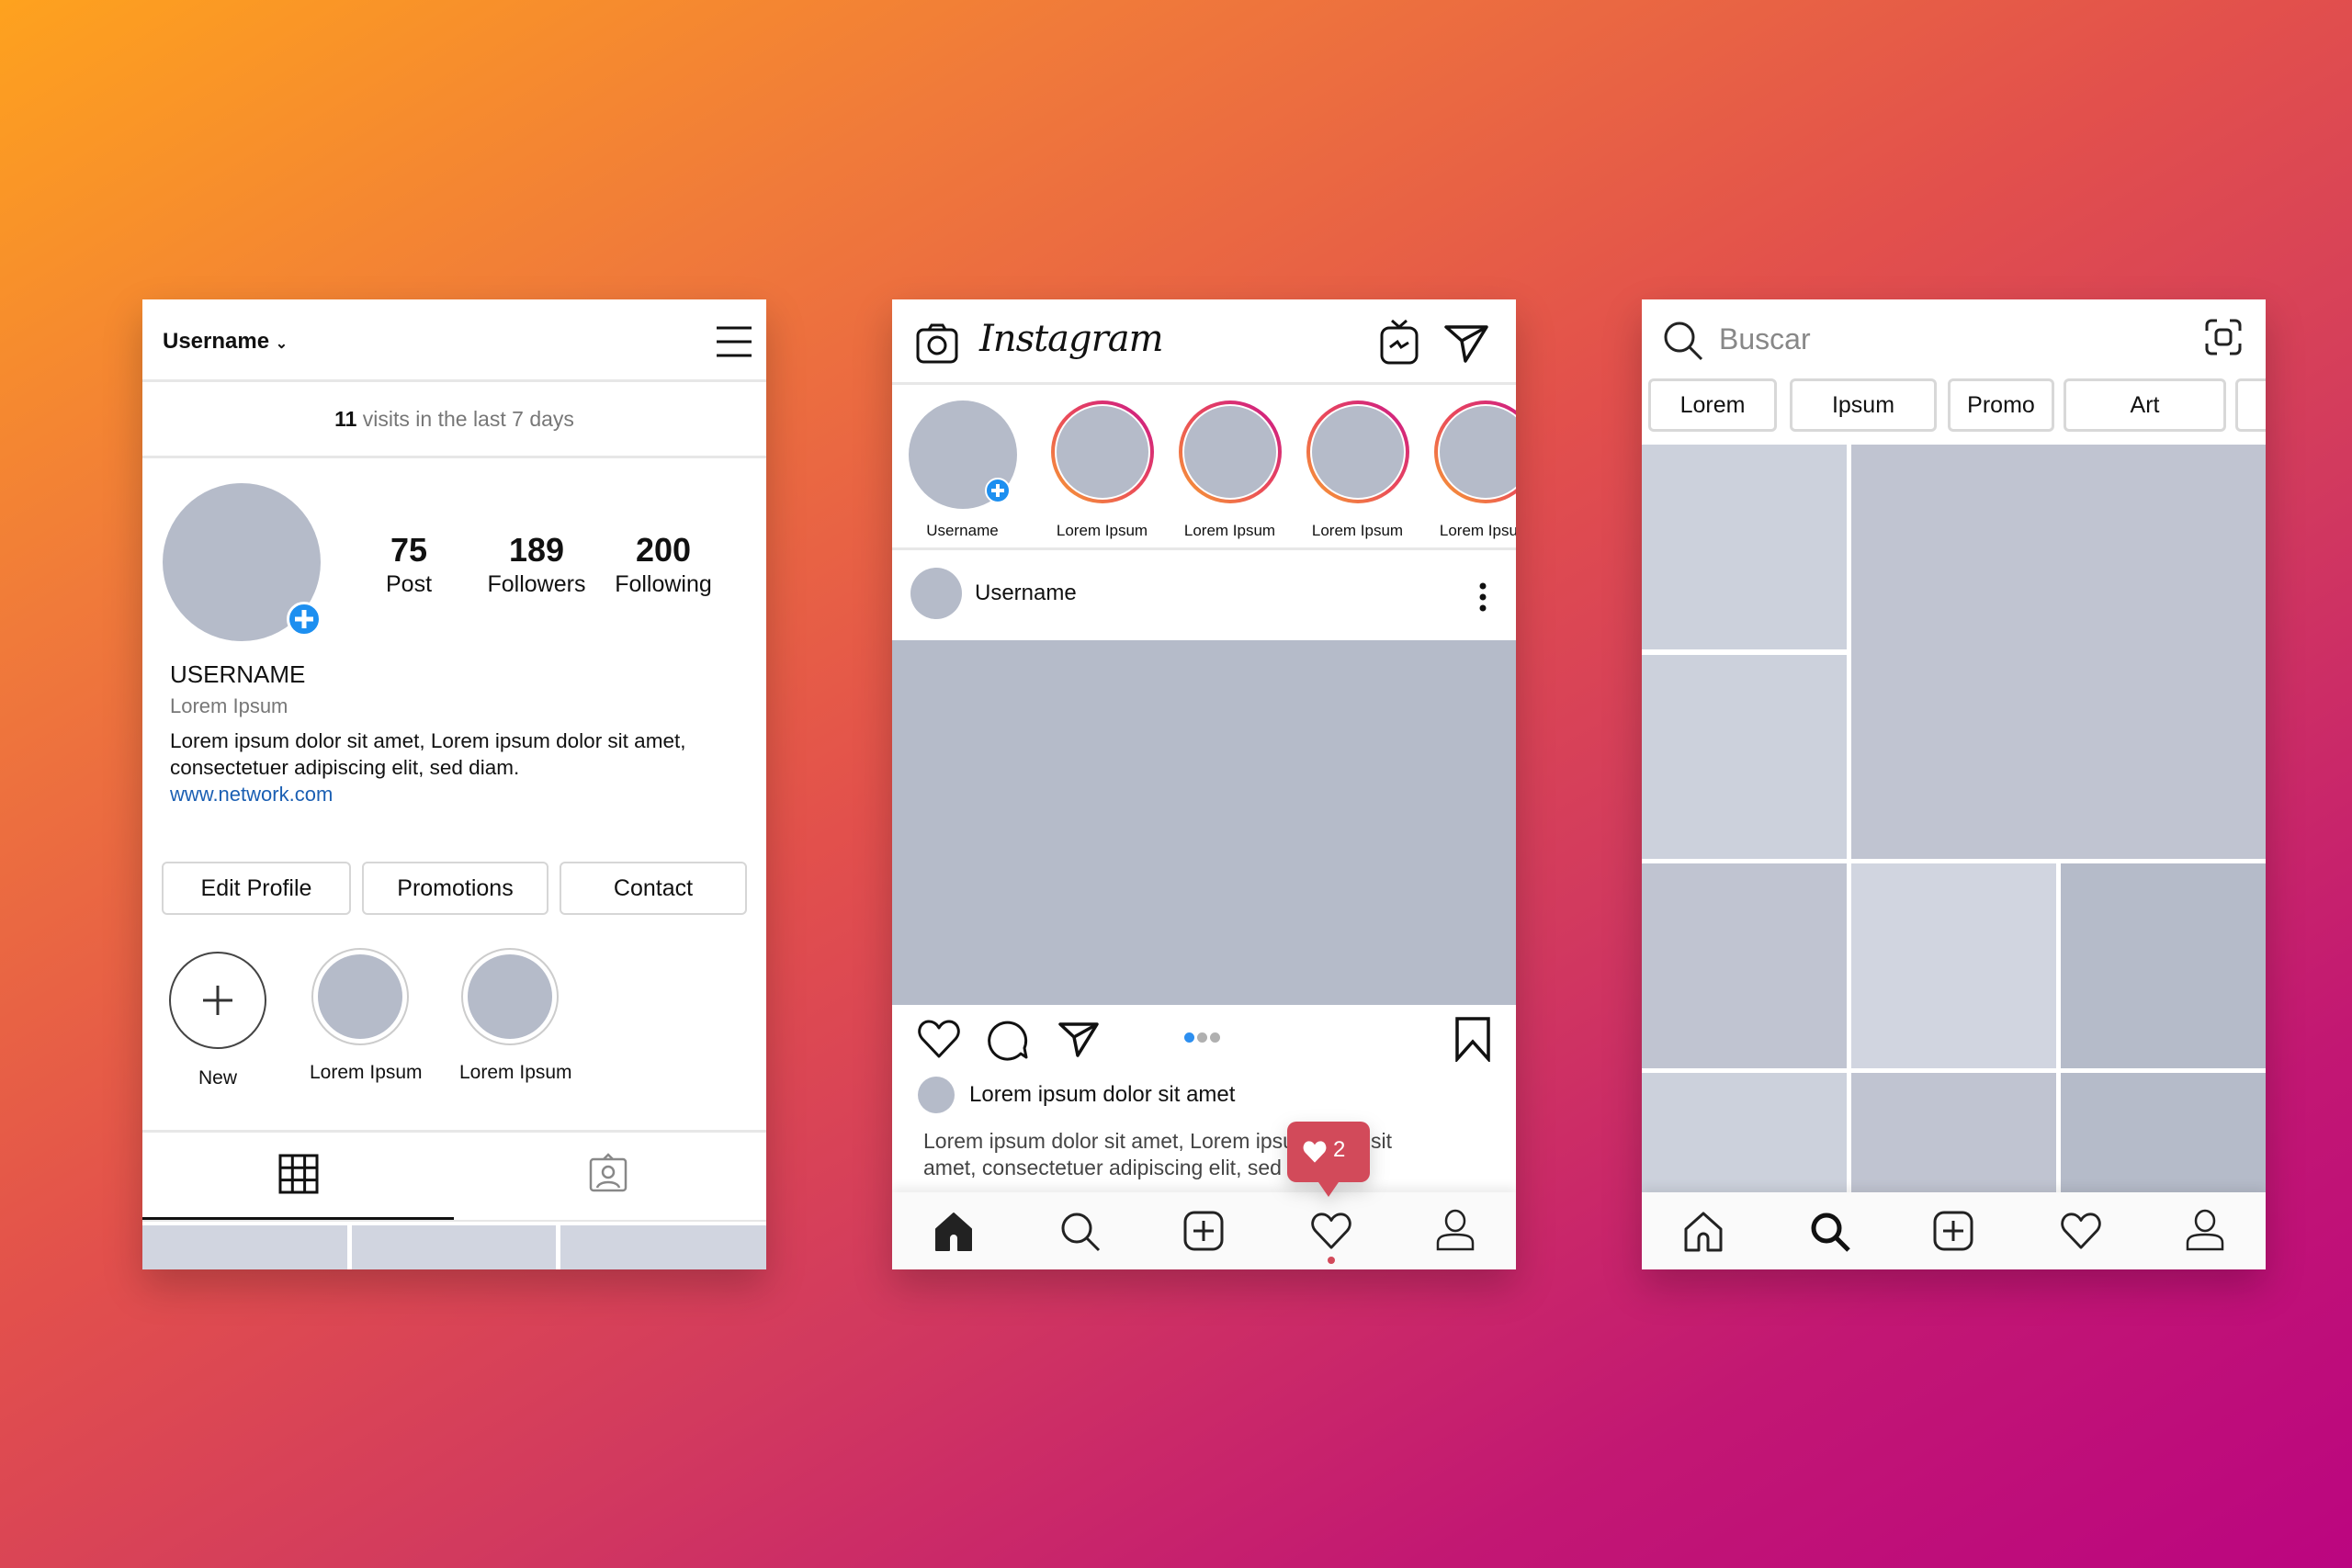  What do you see at coordinates (455, 889) in the screenshot?
I see `promotions-button: Promotions` at bounding box center [455, 889].